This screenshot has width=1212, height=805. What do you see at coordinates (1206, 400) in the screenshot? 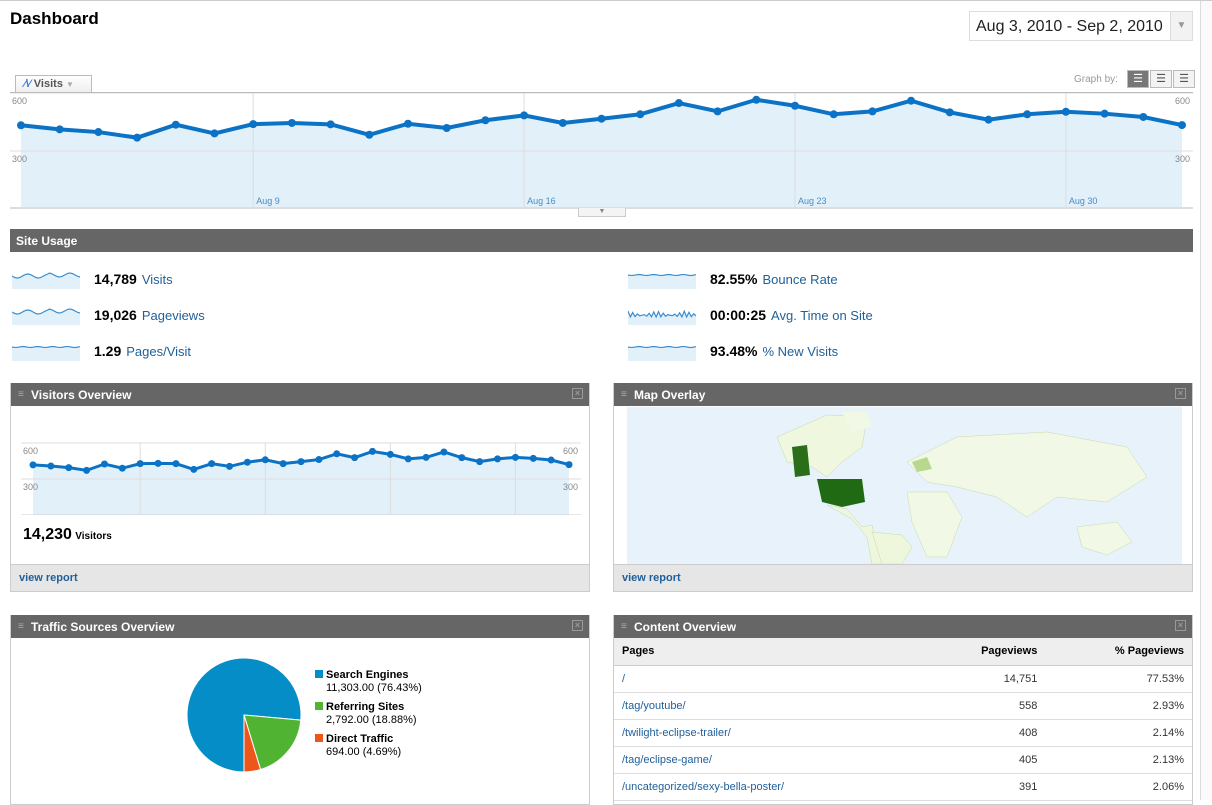
I see `scrollbar` at bounding box center [1206, 400].